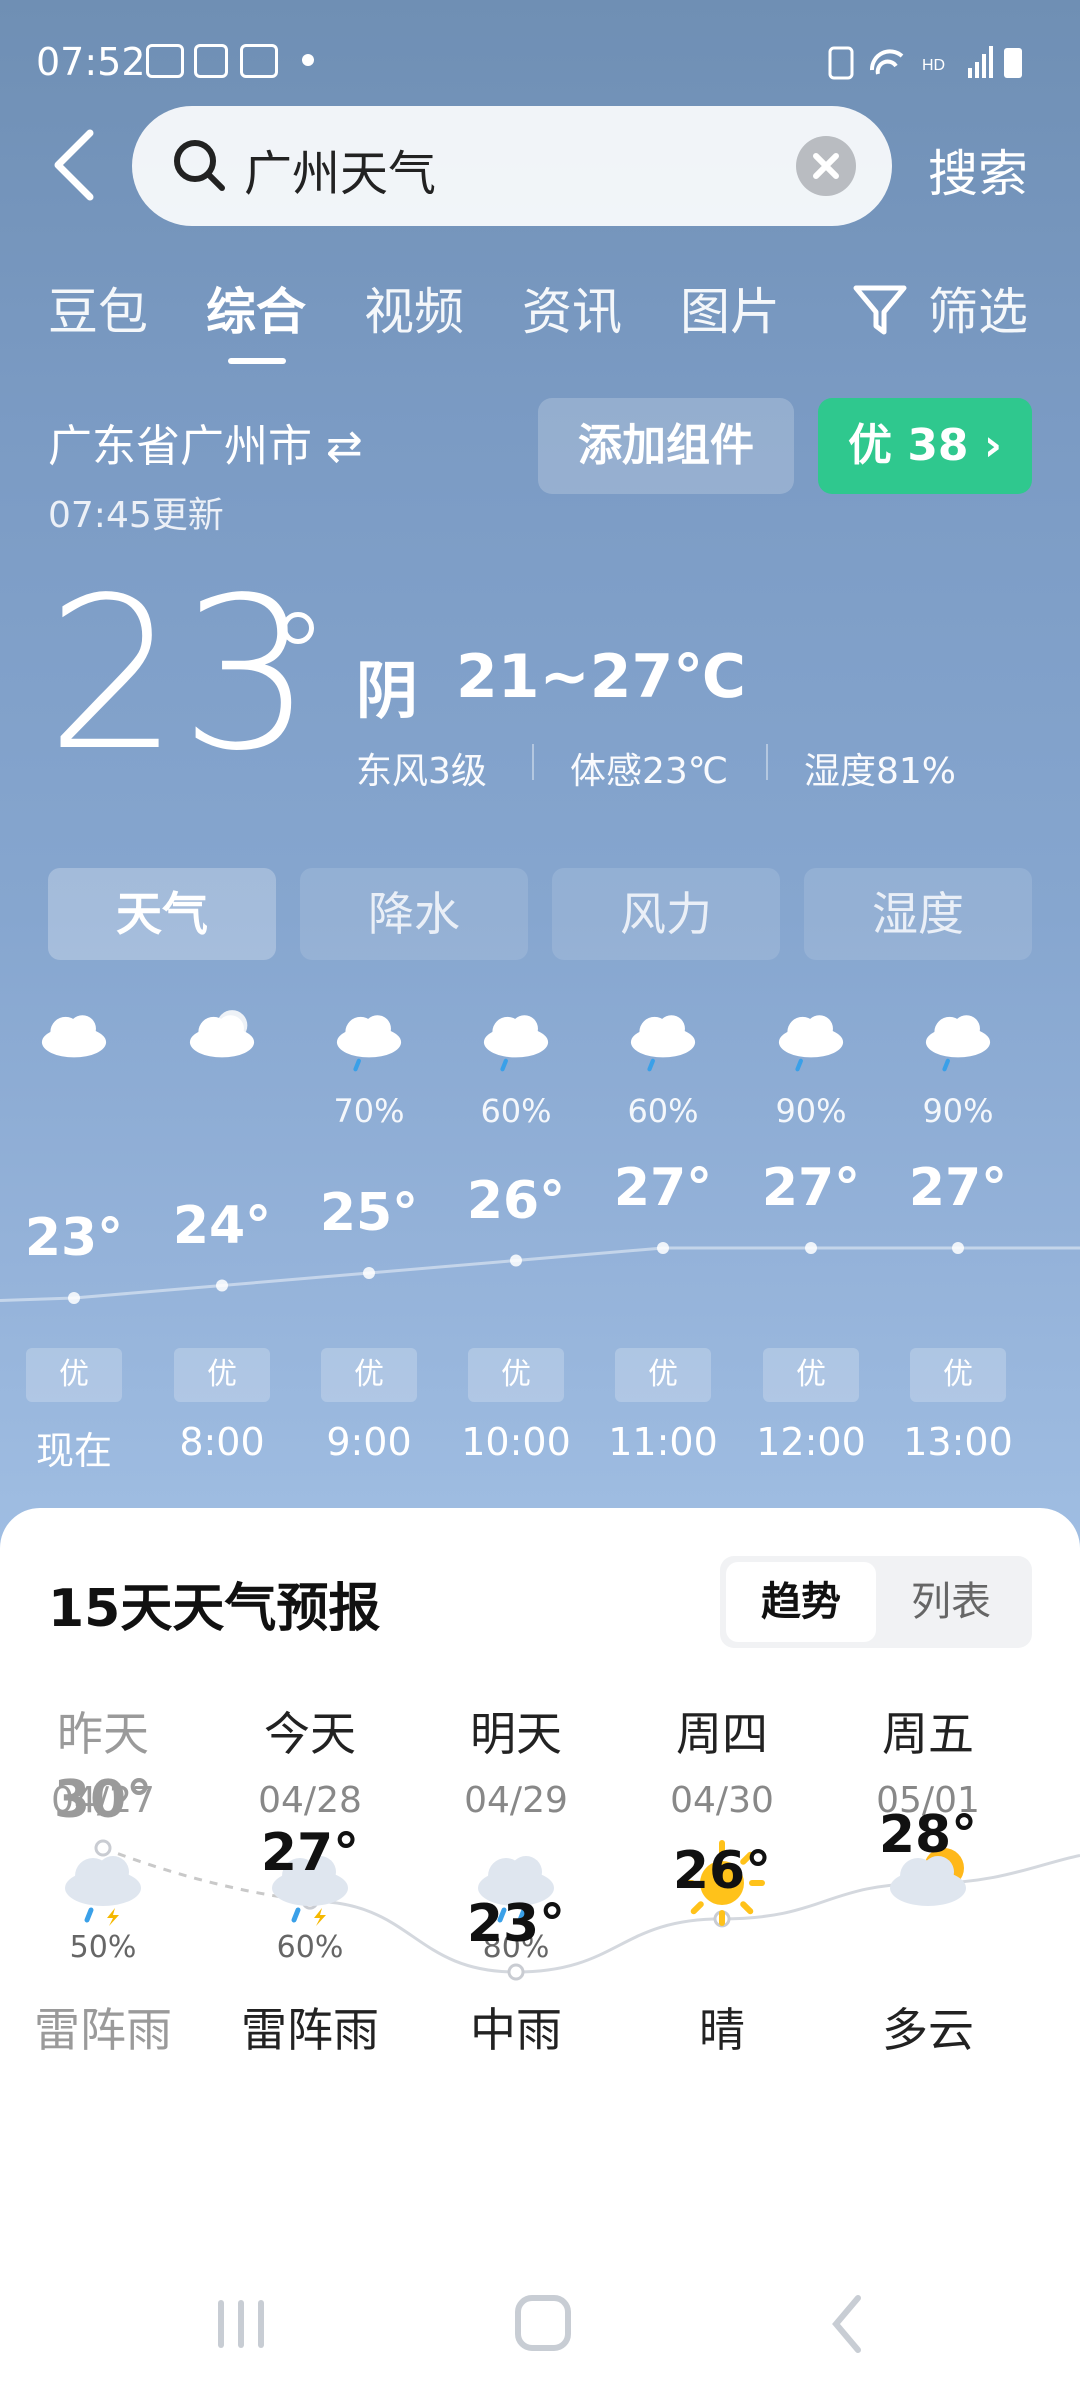 This screenshot has height=2400, width=1080. I want to click on home-icon, so click(543, 2323).